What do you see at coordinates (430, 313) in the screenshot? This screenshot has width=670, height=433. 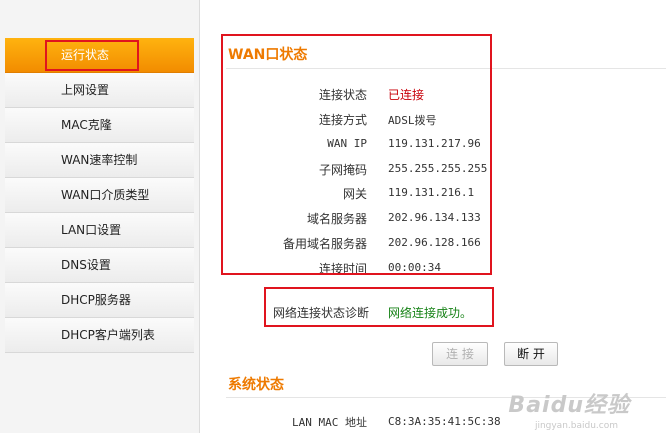 I see `diagnosis-value: 网络连接成功。` at bounding box center [430, 313].